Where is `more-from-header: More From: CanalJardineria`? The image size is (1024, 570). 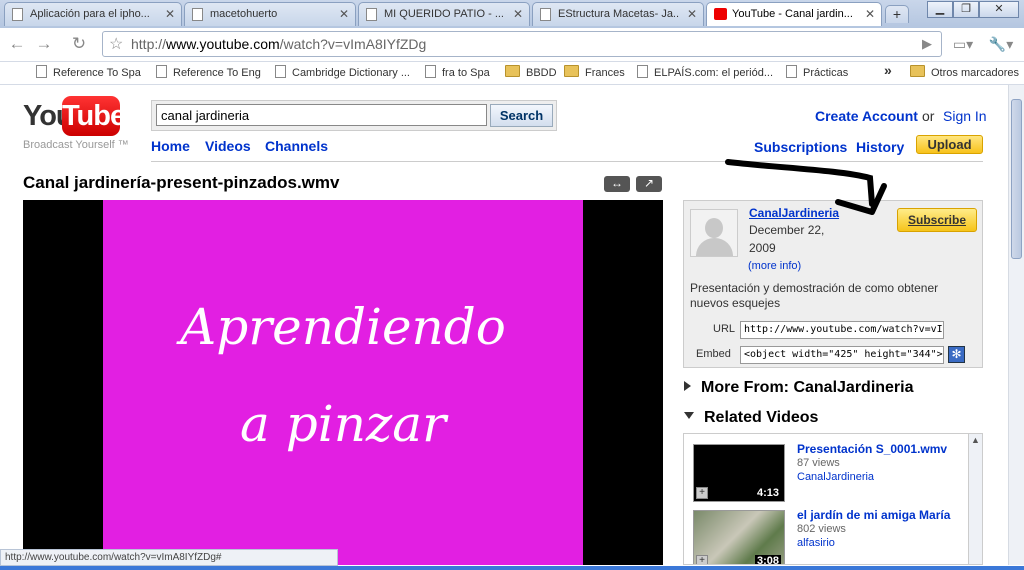
more-from-header: More From: CanalJardineria is located at coordinates (799, 388).